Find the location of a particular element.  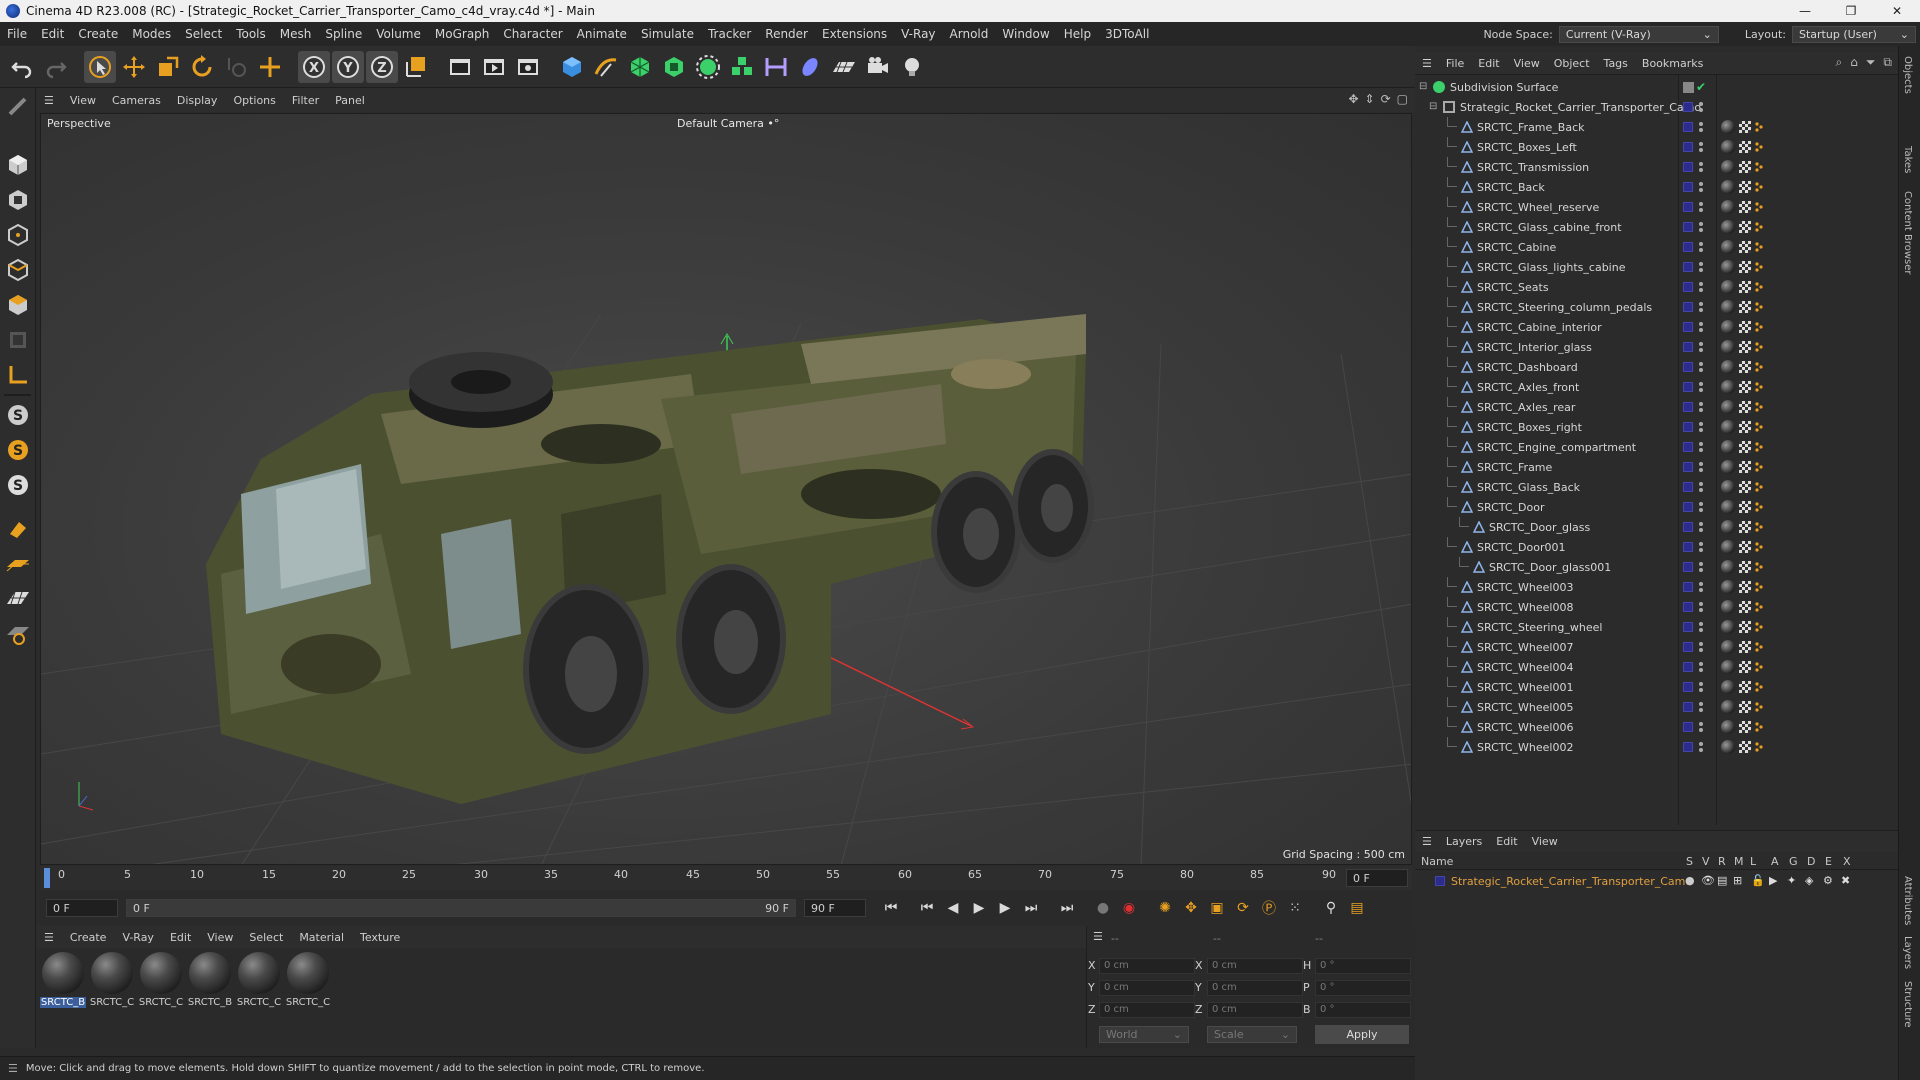

render-settings-icon is located at coordinates (528, 67).